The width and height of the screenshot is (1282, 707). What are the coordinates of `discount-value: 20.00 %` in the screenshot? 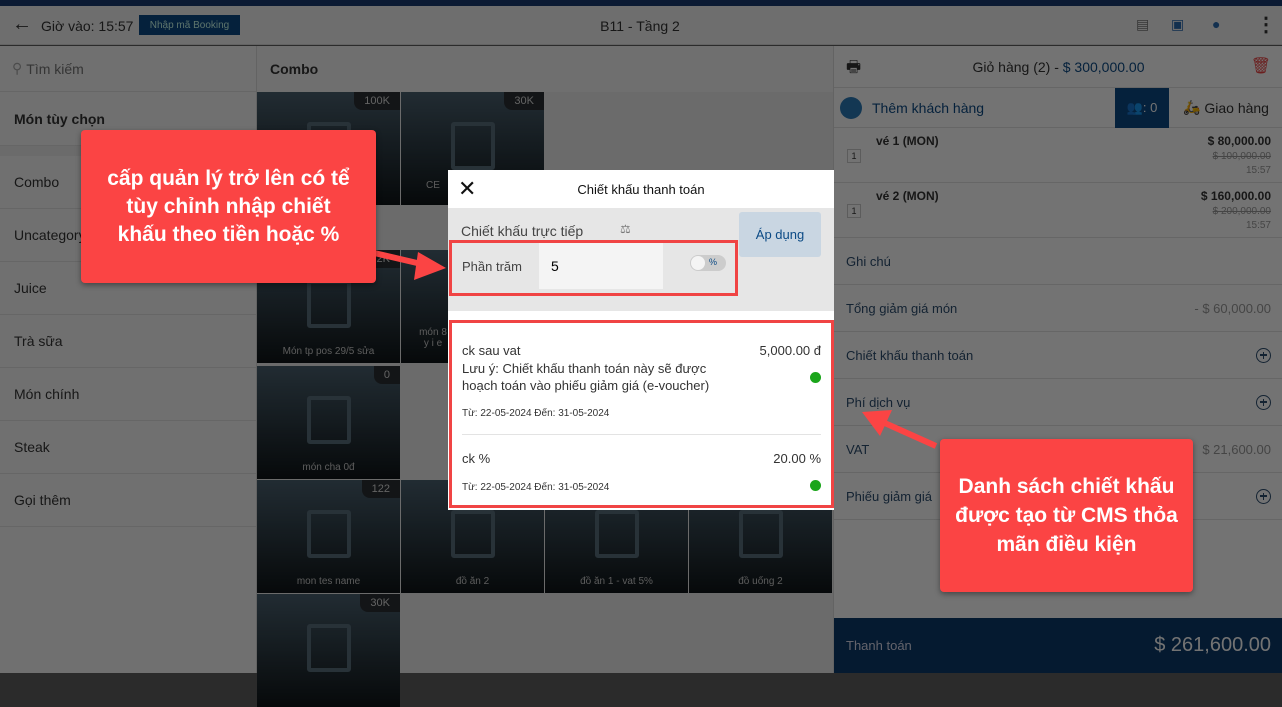 It's located at (797, 458).